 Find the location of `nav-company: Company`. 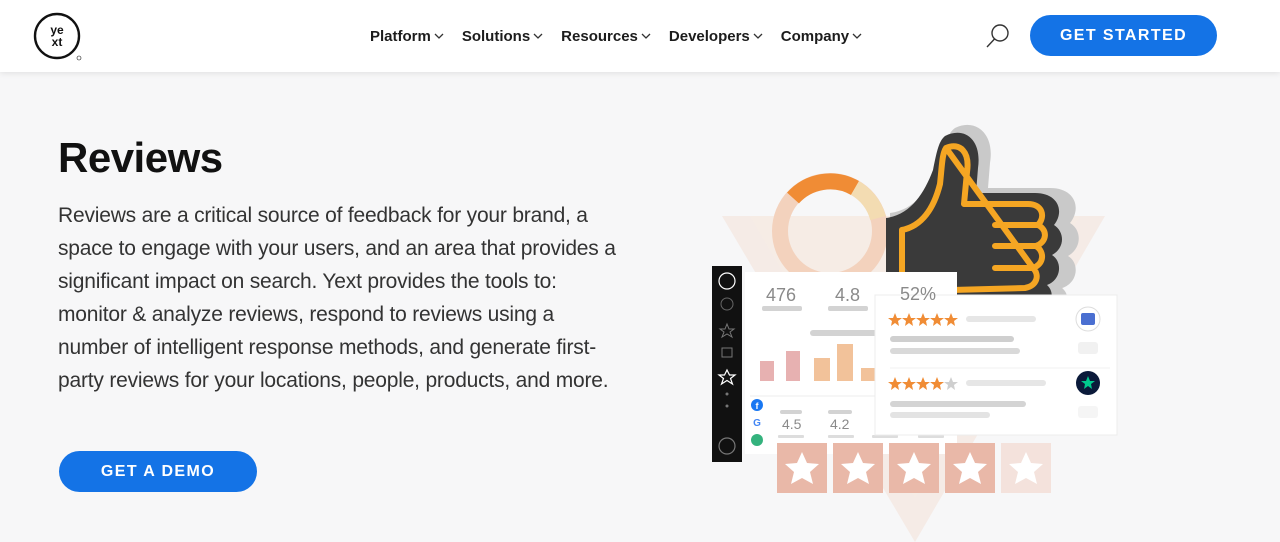

nav-company: Company is located at coordinates (821, 36).